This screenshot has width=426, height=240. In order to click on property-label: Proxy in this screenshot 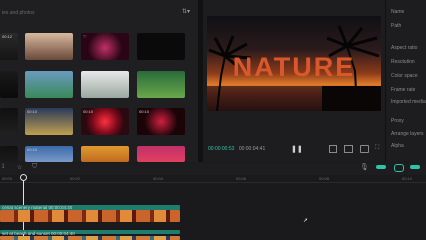, I will do `click(397, 121)`.